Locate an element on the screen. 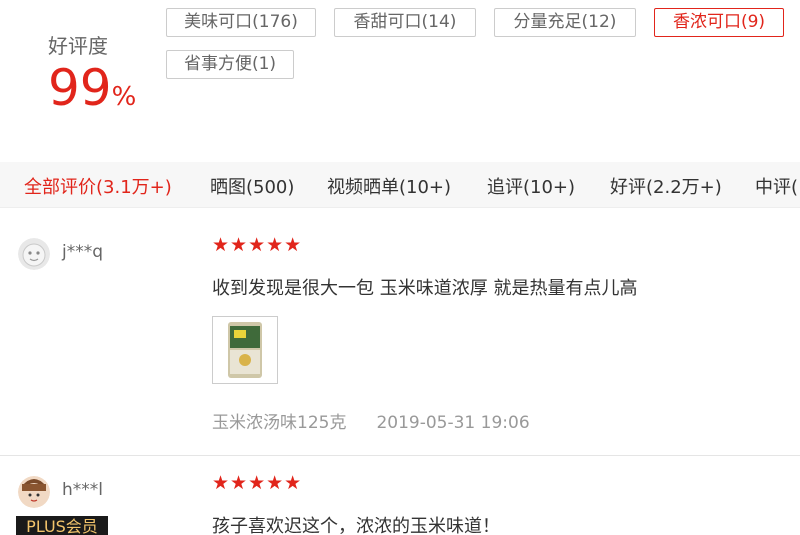 The width and height of the screenshot is (800, 535). rating-number: 99 is located at coordinates (80, 88).